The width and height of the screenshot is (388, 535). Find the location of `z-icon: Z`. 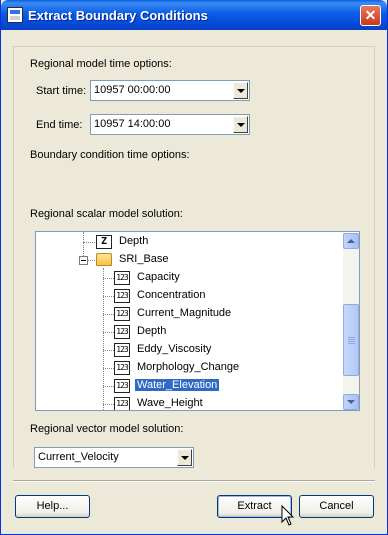

z-icon: Z is located at coordinates (104, 242).